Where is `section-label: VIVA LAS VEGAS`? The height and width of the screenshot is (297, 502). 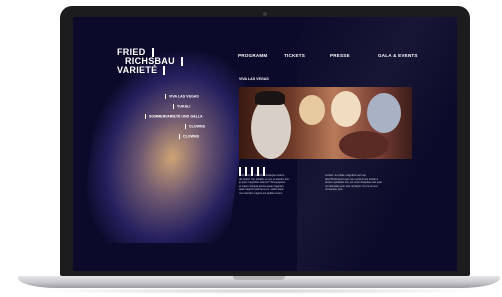
section-label: VIVA LAS VEGAS is located at coordinates (254, 79).